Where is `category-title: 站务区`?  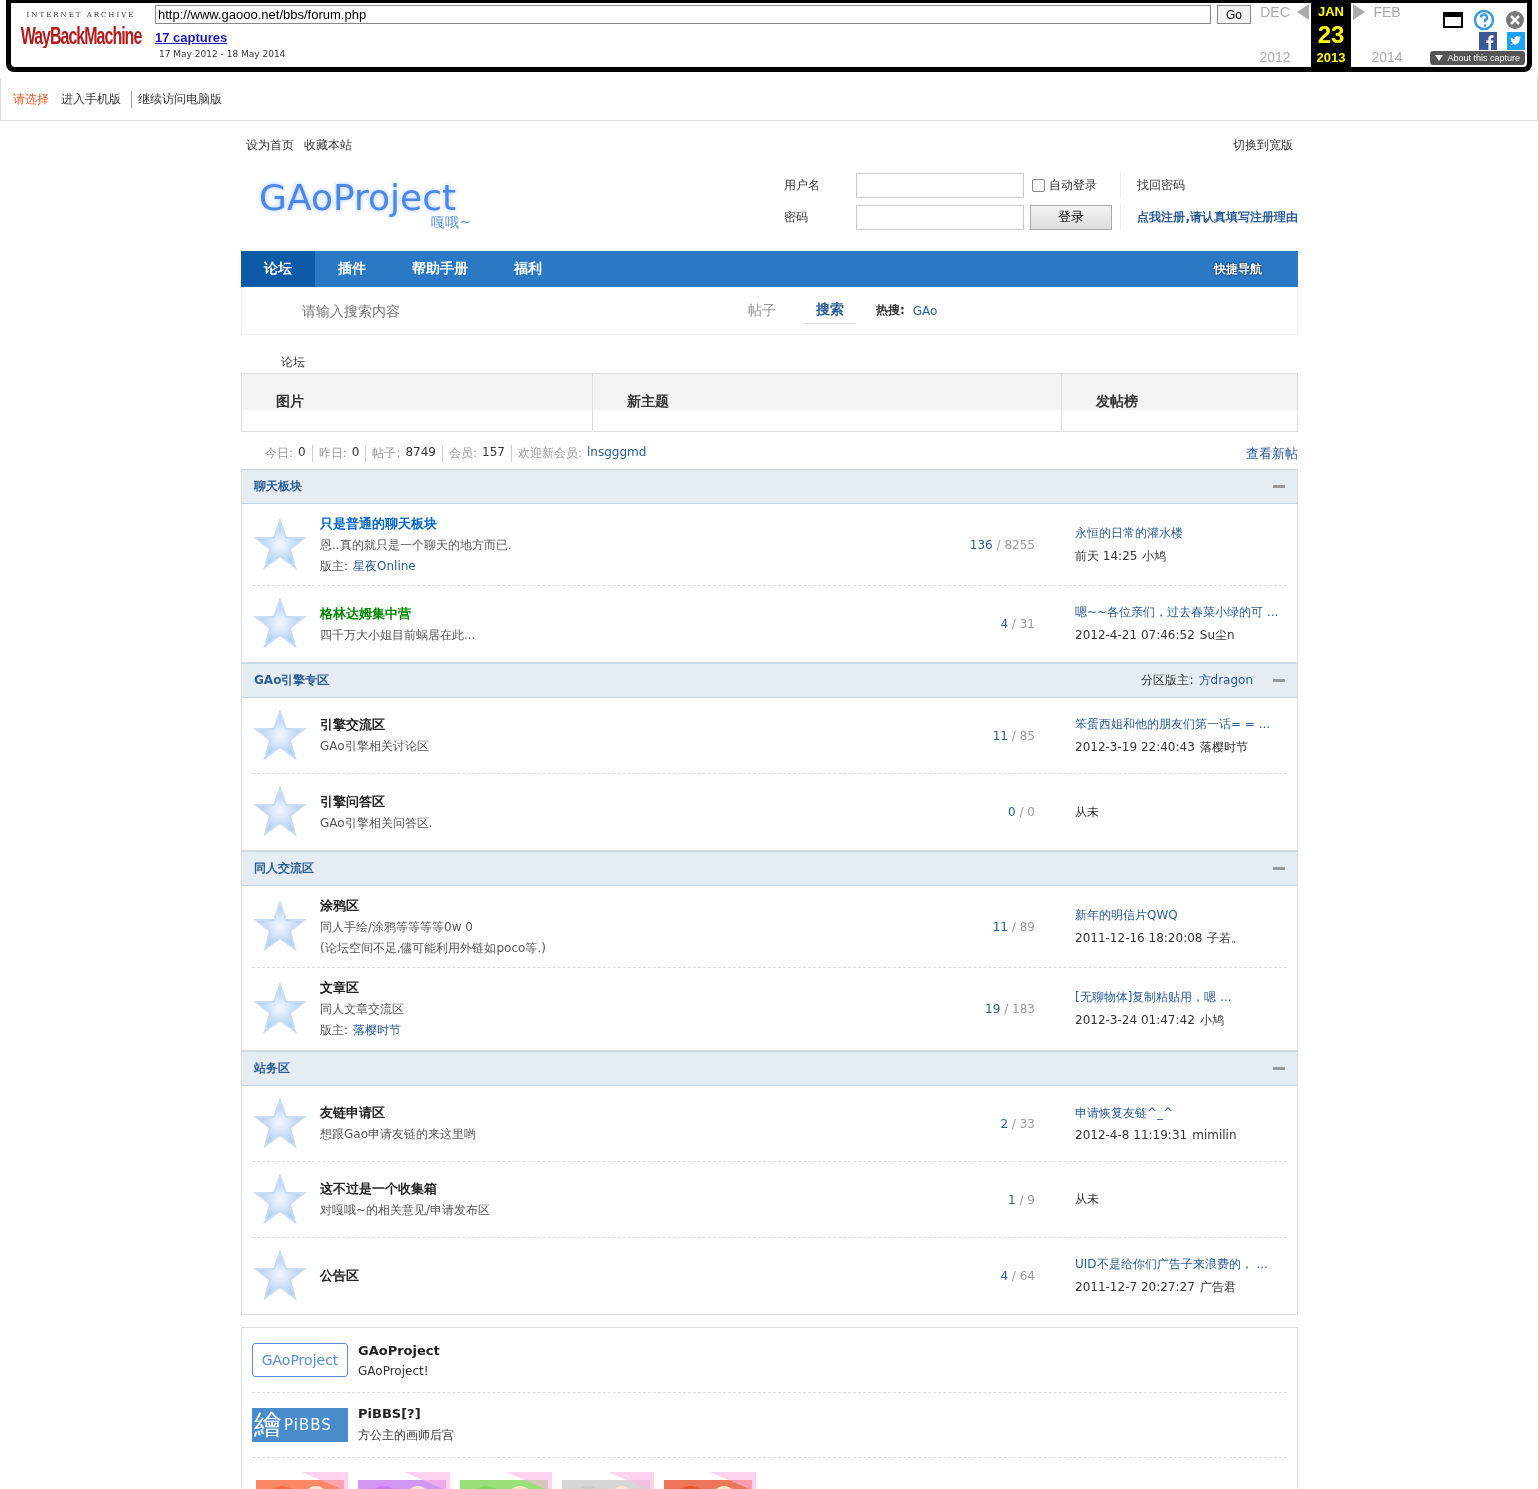
category-title: 站务区 is located at coordinates (272, 1068).